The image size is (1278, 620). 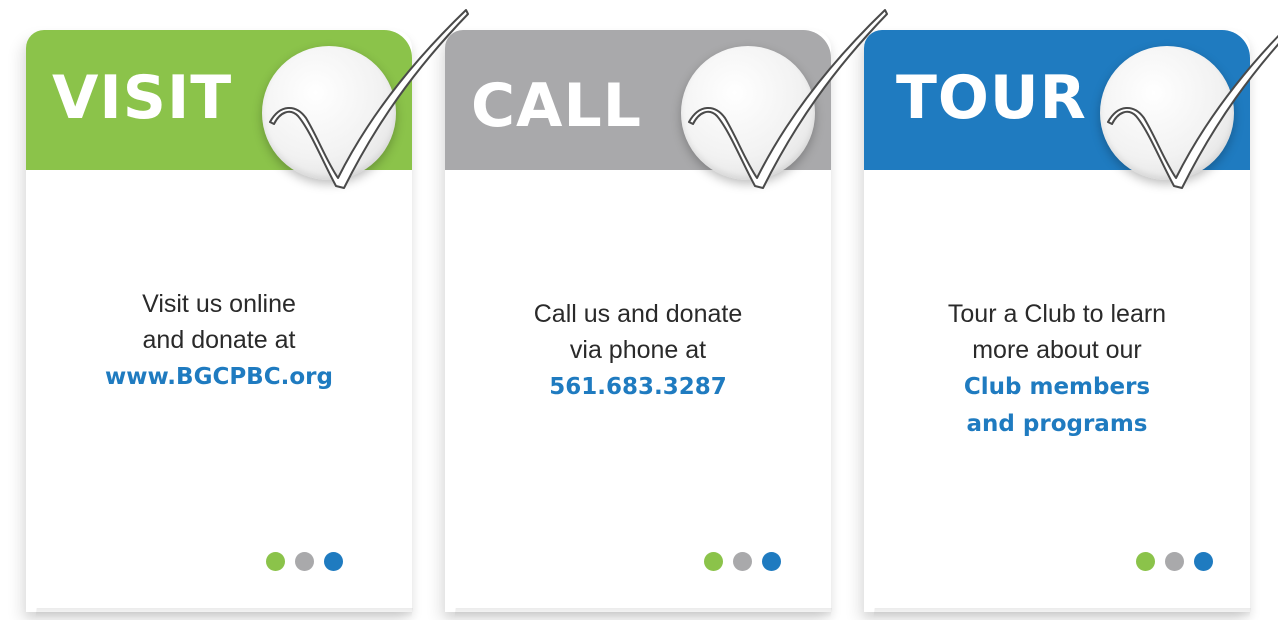 I want to click on club-link-line-2: and programs, so click(x=1057, y=424).